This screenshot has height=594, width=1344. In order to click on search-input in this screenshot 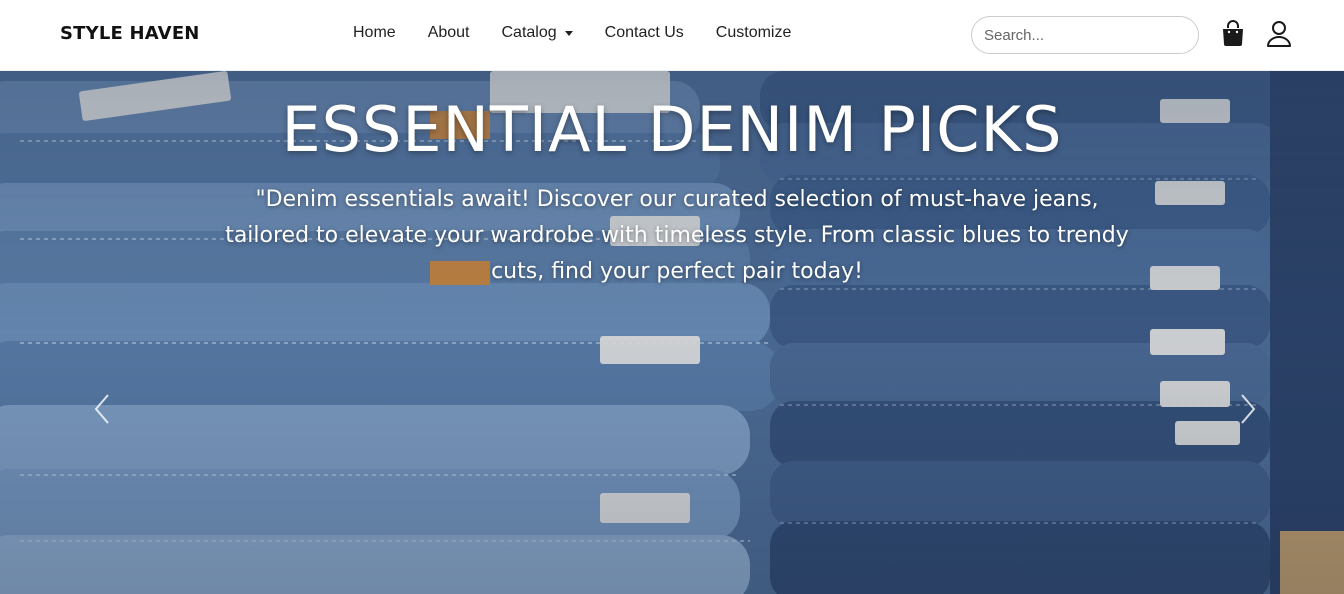, I will do `click(1085, 35)`.